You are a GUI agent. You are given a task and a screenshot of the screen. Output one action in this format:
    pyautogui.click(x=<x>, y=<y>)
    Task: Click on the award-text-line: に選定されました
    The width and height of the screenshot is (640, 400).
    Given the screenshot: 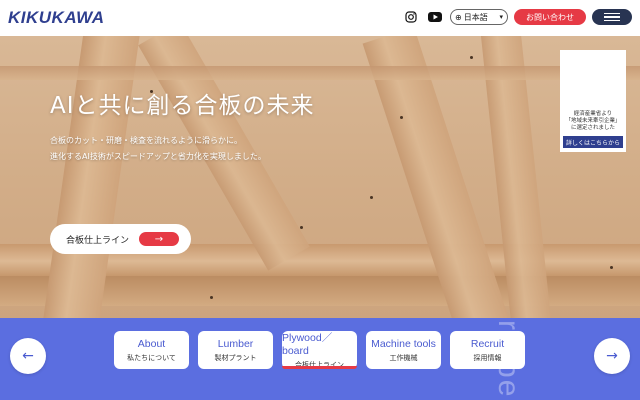 What is the action you would take?
    pyautogui.click(x=592, y=128)
    